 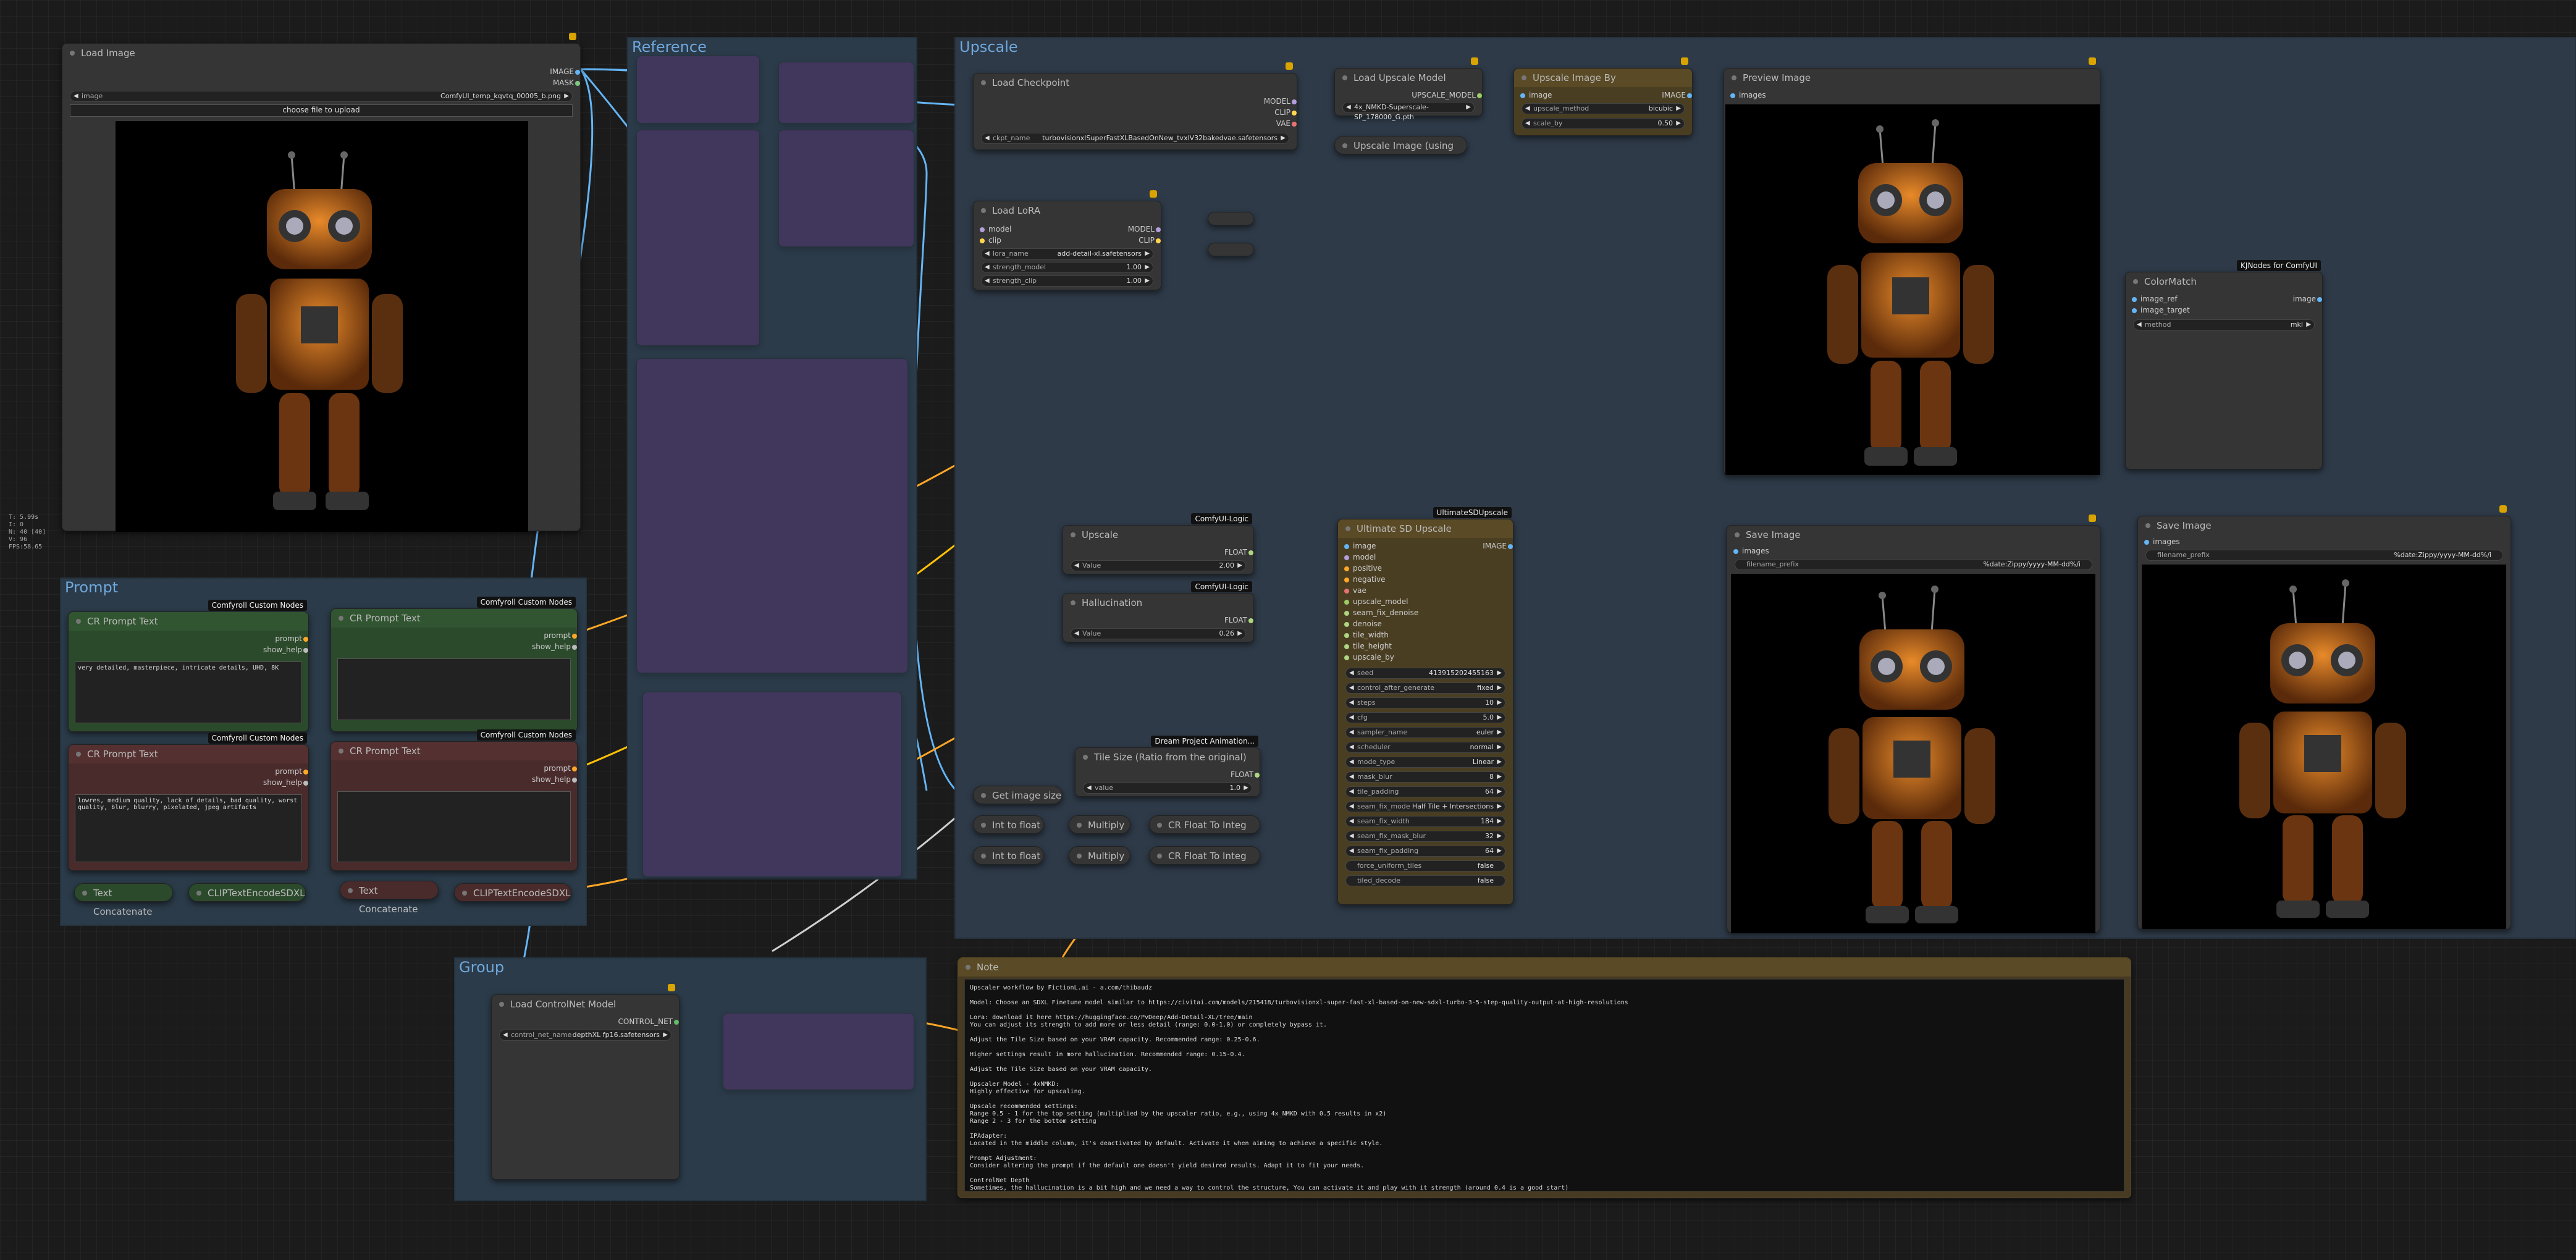 I want to click on output-upscale-model: UPSCALE_MODEL, so click(x=1447, y=95).